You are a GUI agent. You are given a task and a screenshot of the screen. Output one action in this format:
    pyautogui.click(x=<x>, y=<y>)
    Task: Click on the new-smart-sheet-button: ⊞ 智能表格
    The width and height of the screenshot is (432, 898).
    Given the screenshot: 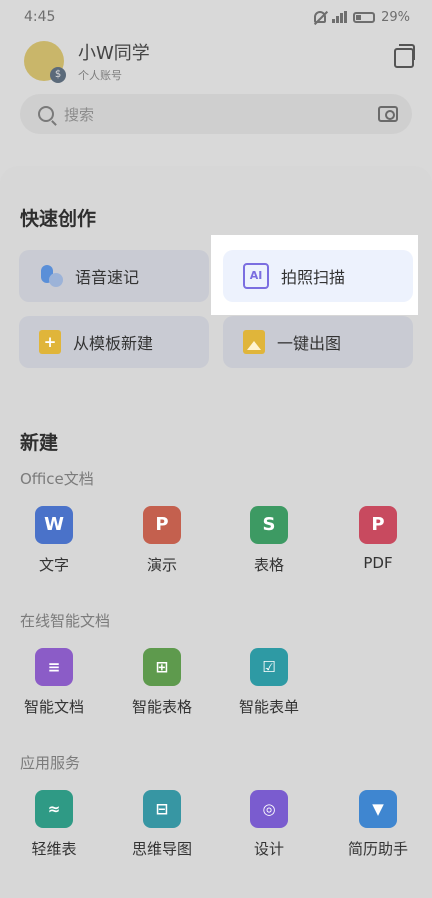 What is the action you would take?
    pyautogui.click(x=162, y=682)
    